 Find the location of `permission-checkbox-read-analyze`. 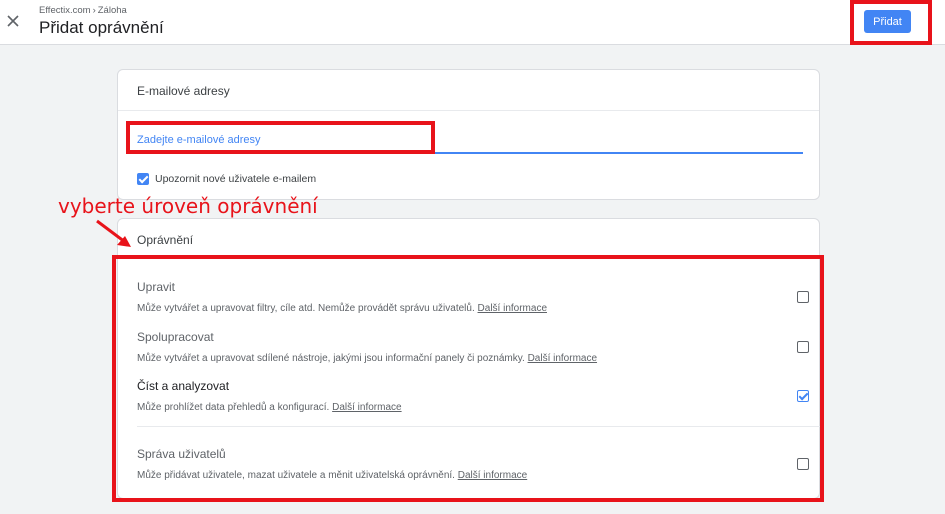

permission-checkbox-read-analyze is located at coordinates (803, 396).